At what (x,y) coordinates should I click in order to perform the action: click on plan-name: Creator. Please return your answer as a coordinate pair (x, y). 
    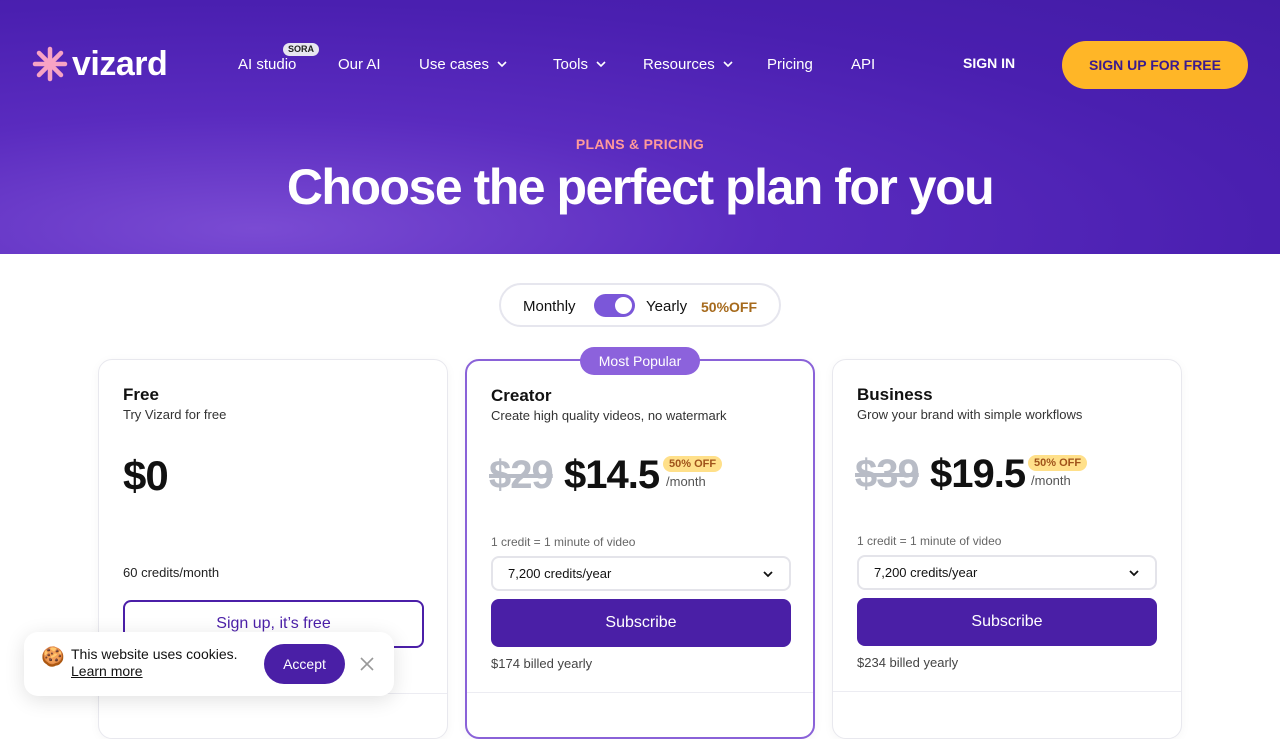
    Looking at the image, I should click on (521, 395).